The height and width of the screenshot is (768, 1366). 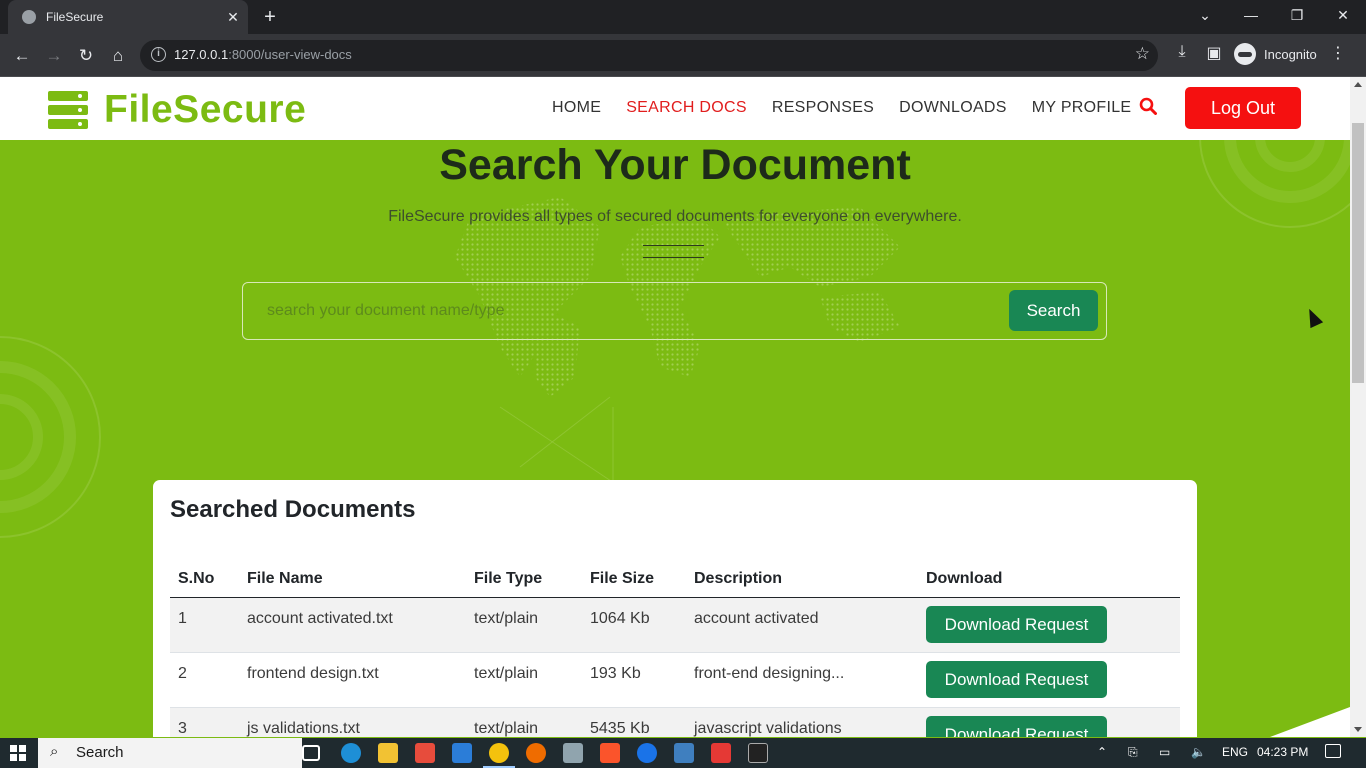 I want to click on cell-file-size: 193 Kb, so click(x=615, y=673).